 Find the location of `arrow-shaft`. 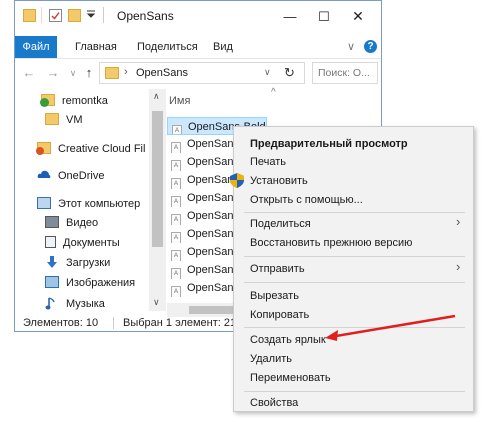

arrow-shaft is located at coordinates (395, 326).